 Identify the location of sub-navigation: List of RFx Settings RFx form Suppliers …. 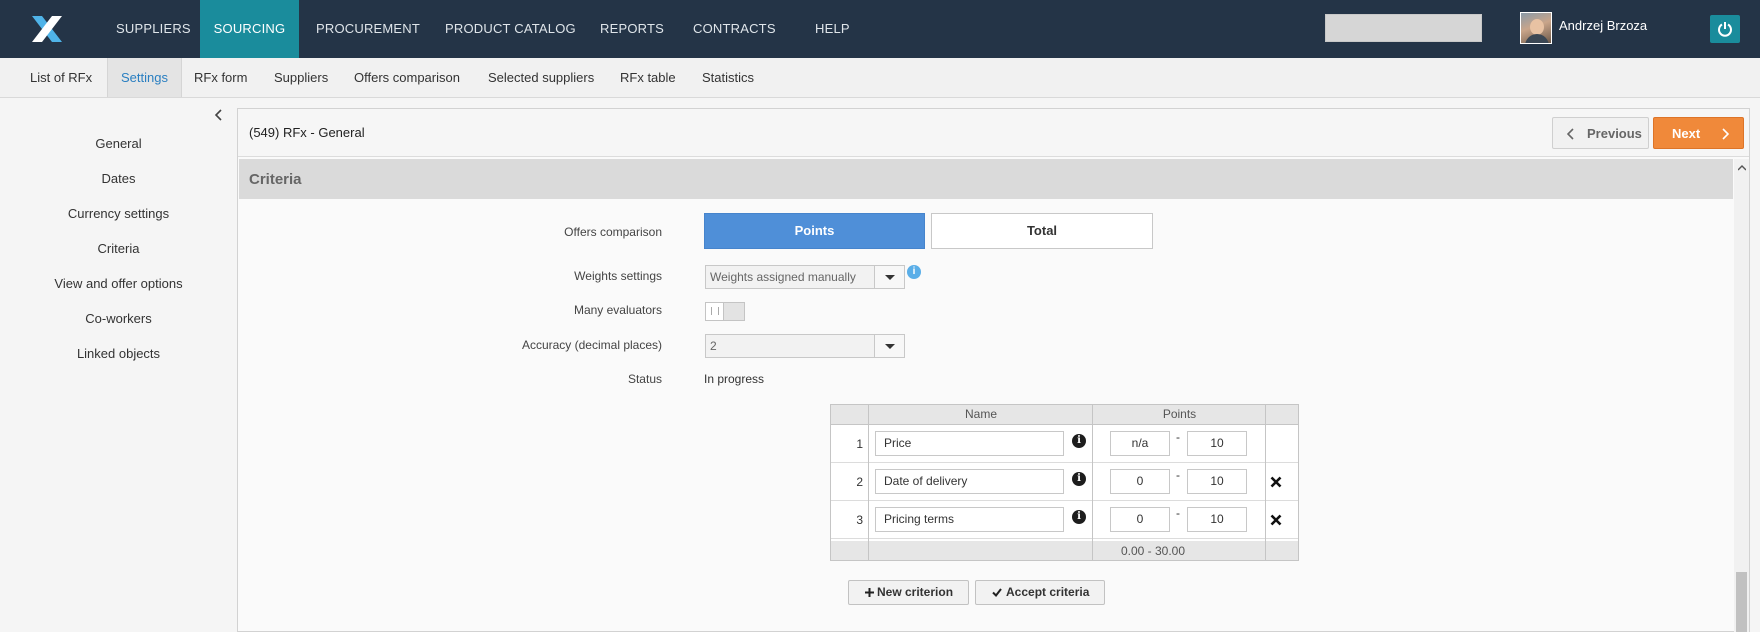
(880, 78).